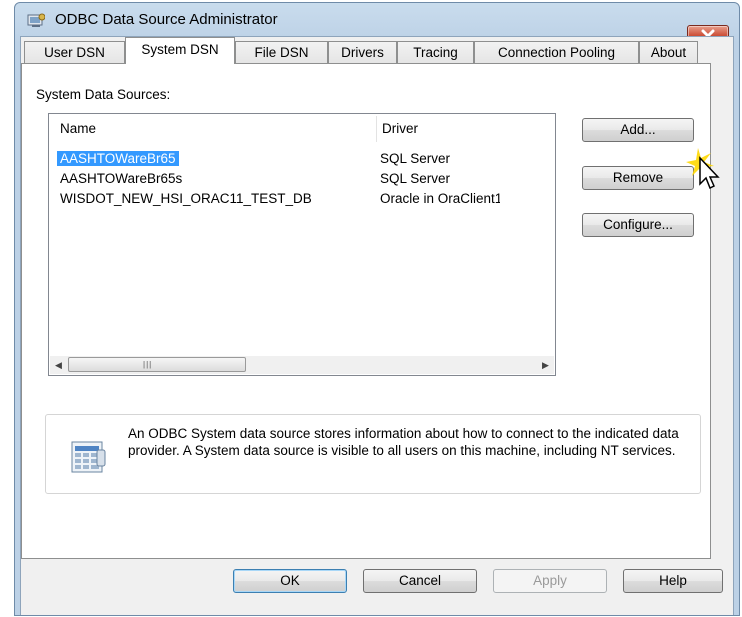 The height and width of the screenshot is (617, 742). I want to click on grip-icon: |||, so click(148, 364).